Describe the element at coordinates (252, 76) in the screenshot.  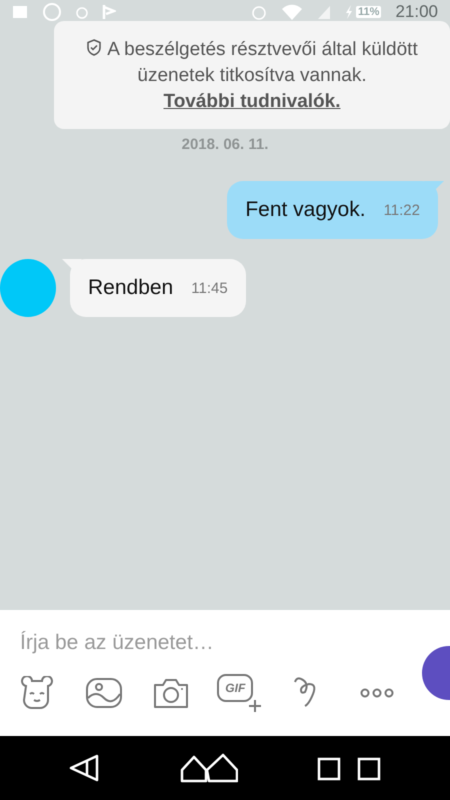
I see `encryption-notice-text: A beszélgetés résztvevői által küldött üzenetek titkosítva vannak. További tudnivalók.` at that location.